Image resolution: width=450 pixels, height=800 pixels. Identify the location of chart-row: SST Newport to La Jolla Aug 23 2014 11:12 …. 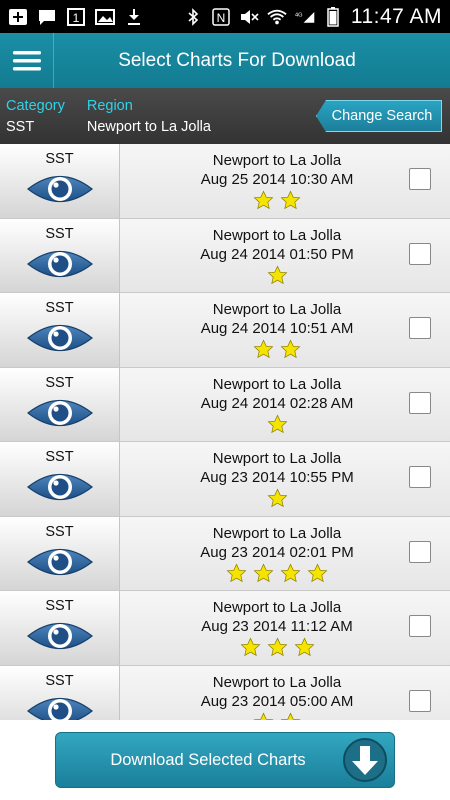
(225, 628).